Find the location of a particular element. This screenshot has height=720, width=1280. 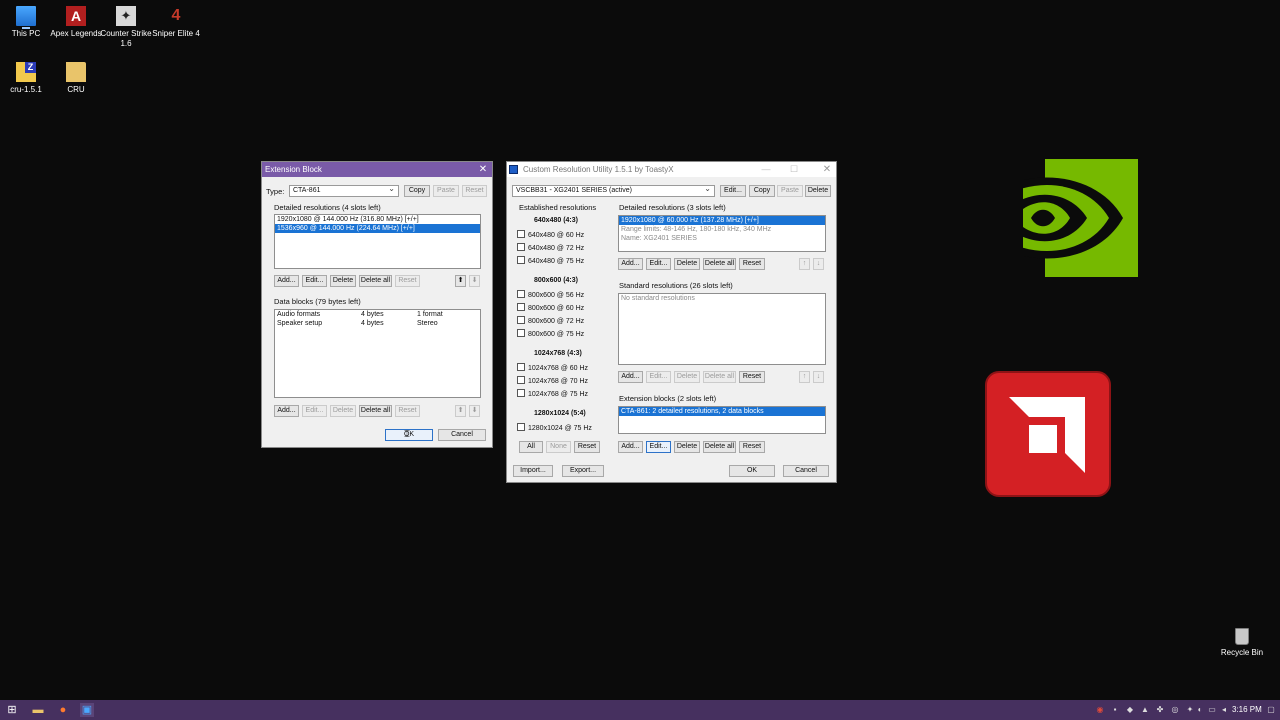

delete-all-extension-button: Delete all is located at coordinates (719, 447).